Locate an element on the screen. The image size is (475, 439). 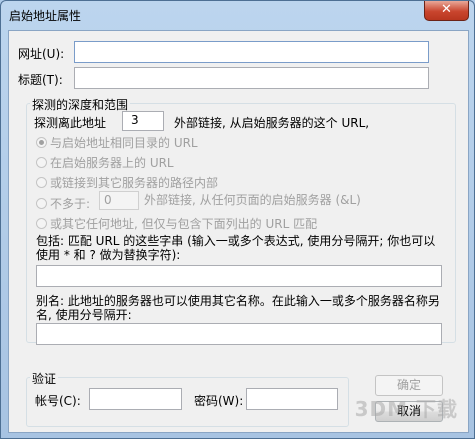
close-button: ✕ is located at coordinates (446, 11).